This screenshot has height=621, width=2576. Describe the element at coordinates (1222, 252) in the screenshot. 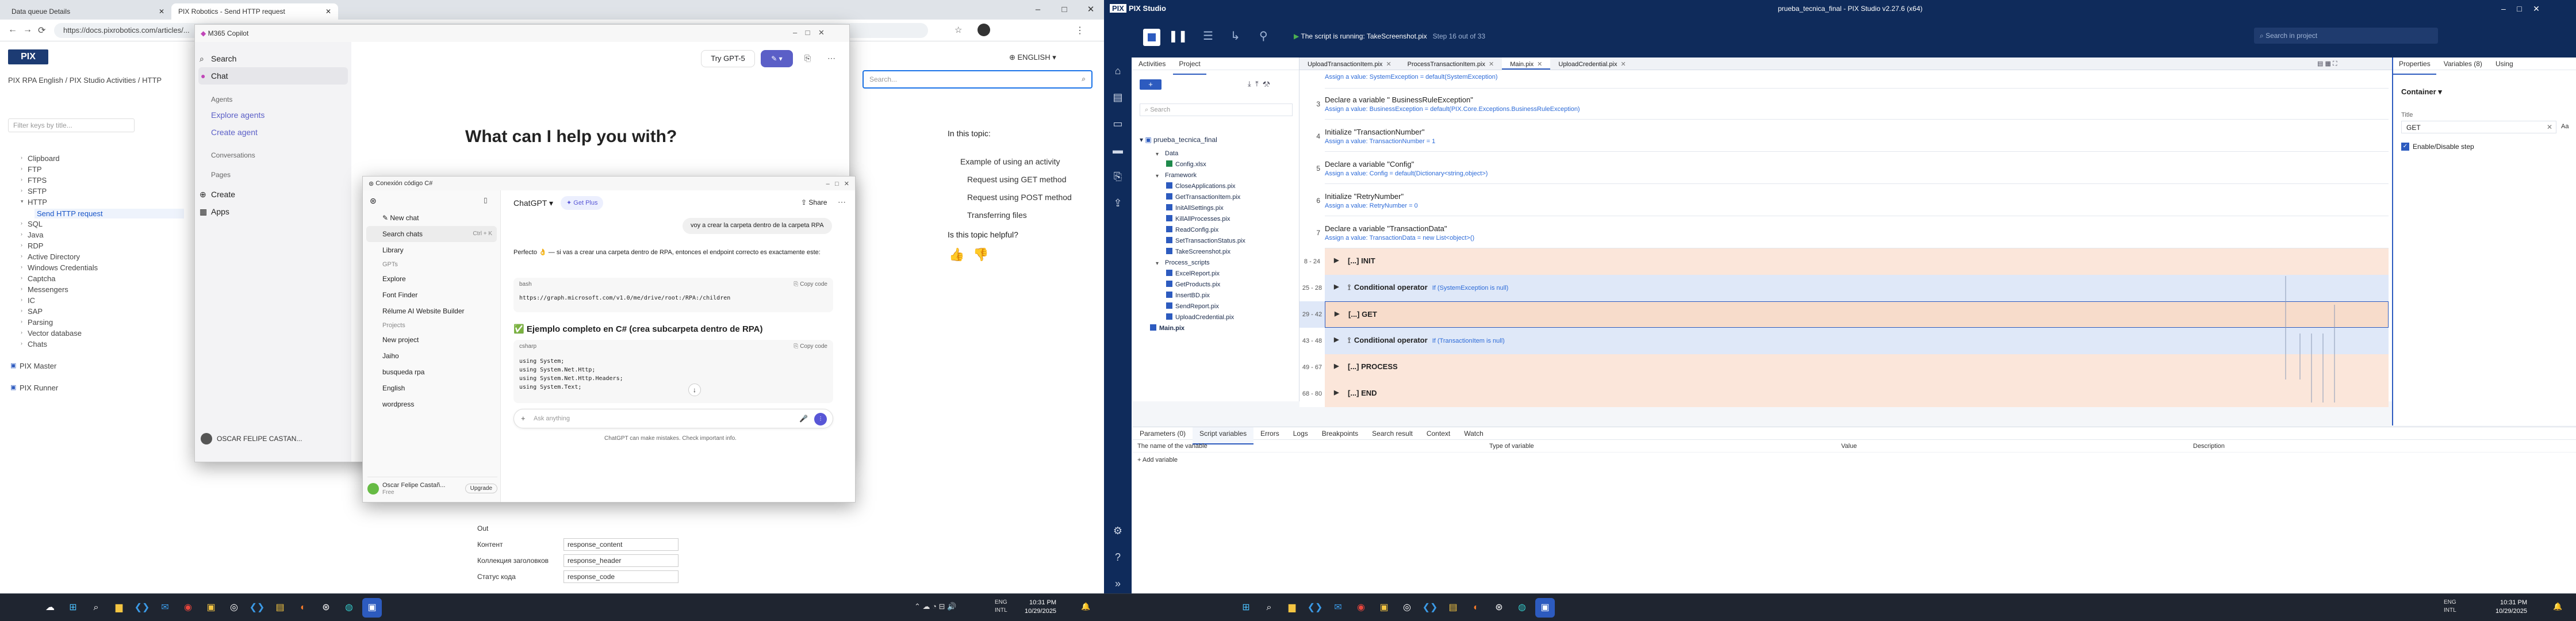

I see `tree-item: TakeScreenshot.pix` at that location.